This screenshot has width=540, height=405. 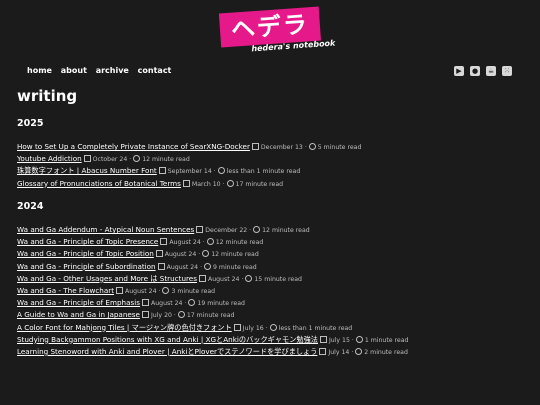 What do you see at coordinates (30, 206) in the screenshot?
I see `year-heading: 2024` at bounding box center [30, 206].